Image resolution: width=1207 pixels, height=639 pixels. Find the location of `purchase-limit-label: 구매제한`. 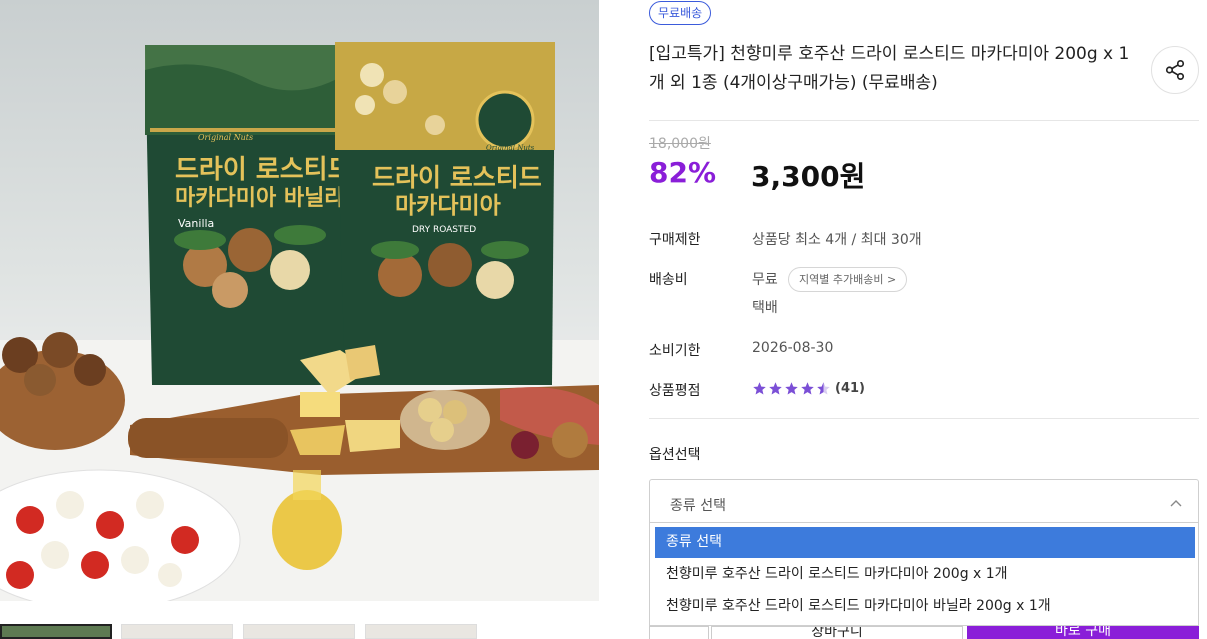

purchase-limit-label: 구매제한 is located at coordinates (675, 240).